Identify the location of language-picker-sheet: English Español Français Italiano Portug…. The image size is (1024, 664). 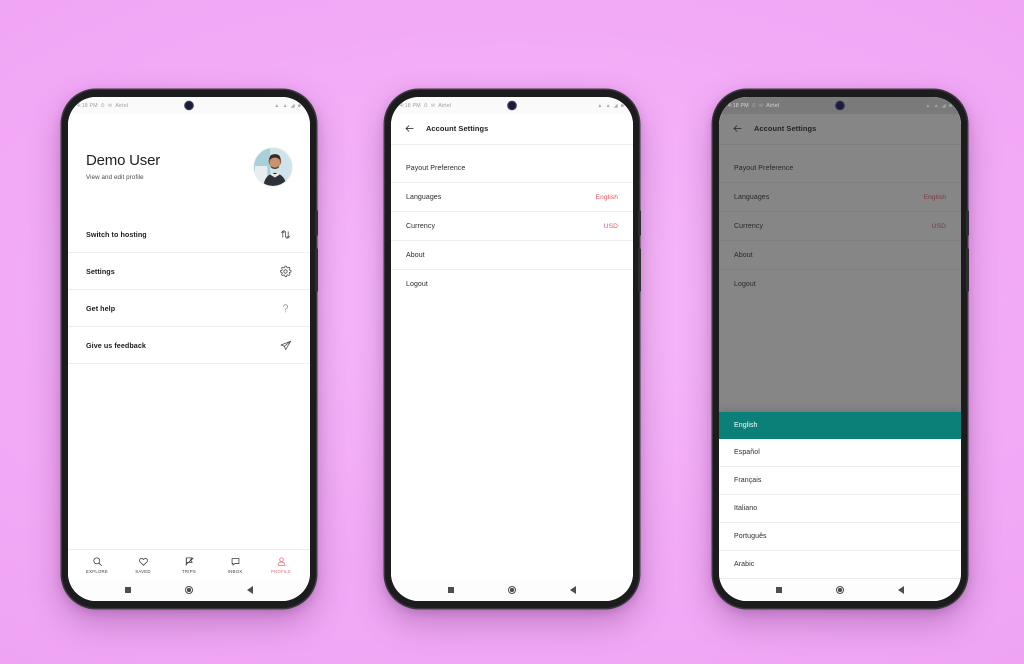
(840, 506).